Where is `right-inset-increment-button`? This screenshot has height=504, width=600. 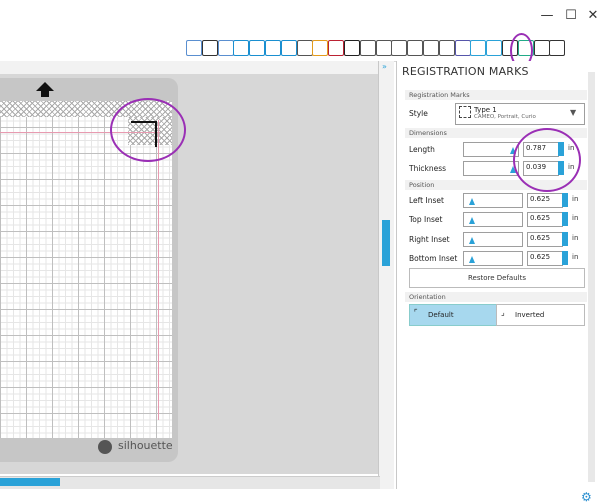
right-inset-increment-button is located at coordinates (565, 235).